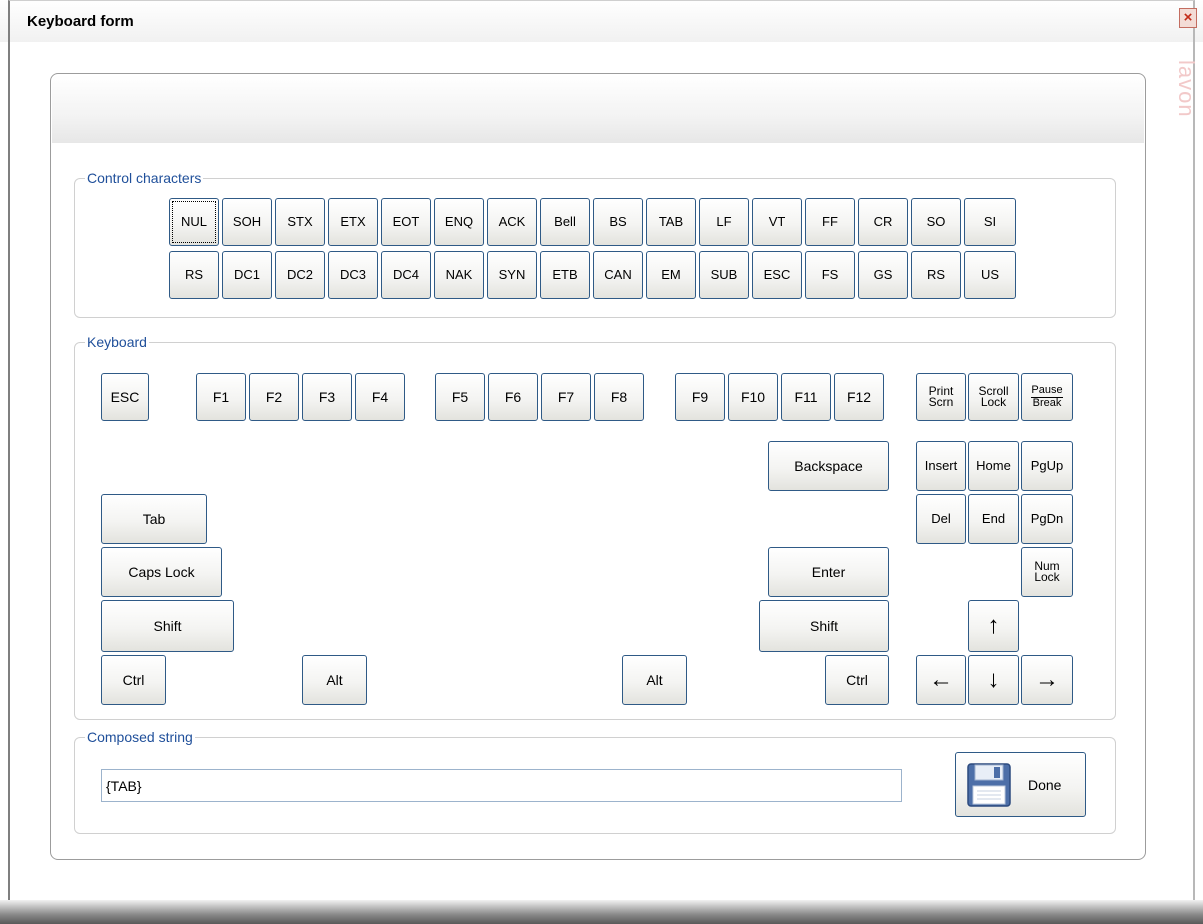  What do you see at coordinates (989, 784) in the screenshot?
I see `floppy-disk-icon` at bounding box center [989, 784].